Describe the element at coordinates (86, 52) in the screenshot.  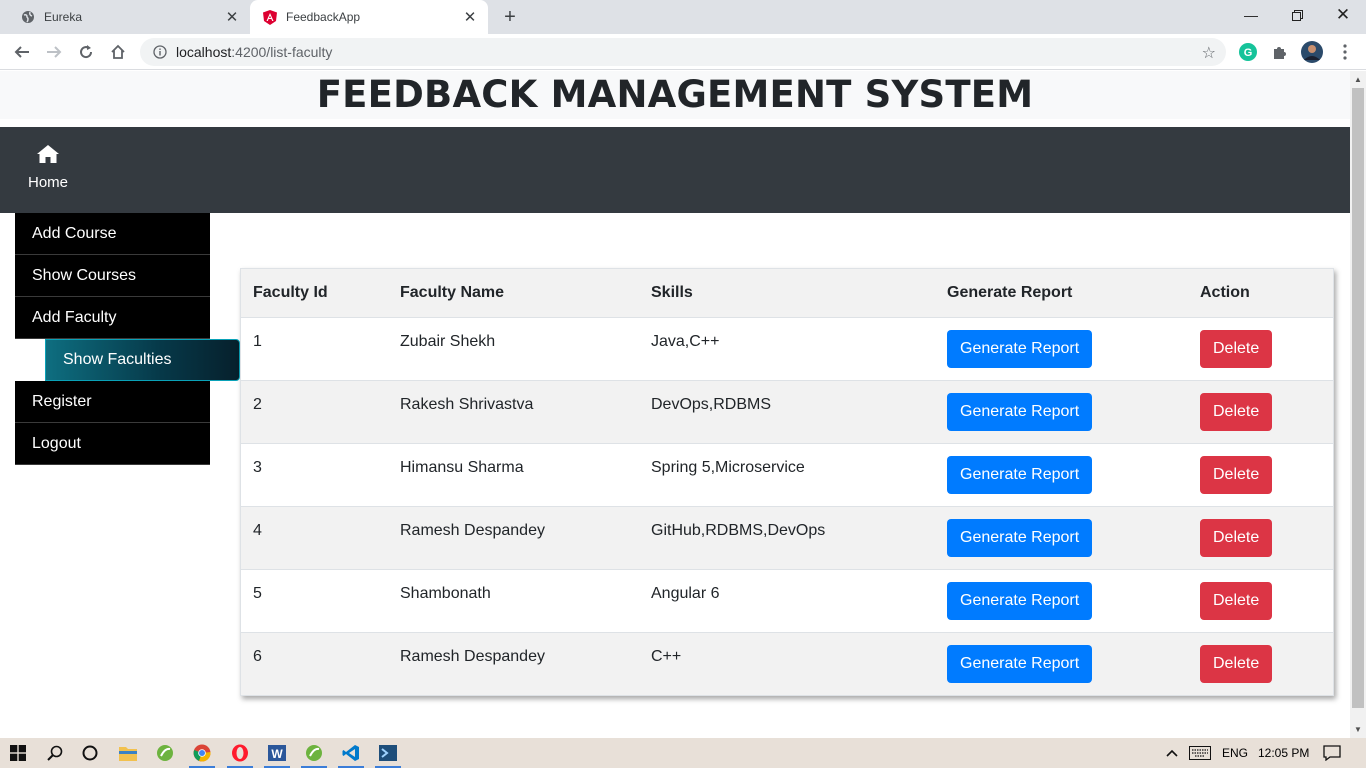
I see `reload-icon` at that location.